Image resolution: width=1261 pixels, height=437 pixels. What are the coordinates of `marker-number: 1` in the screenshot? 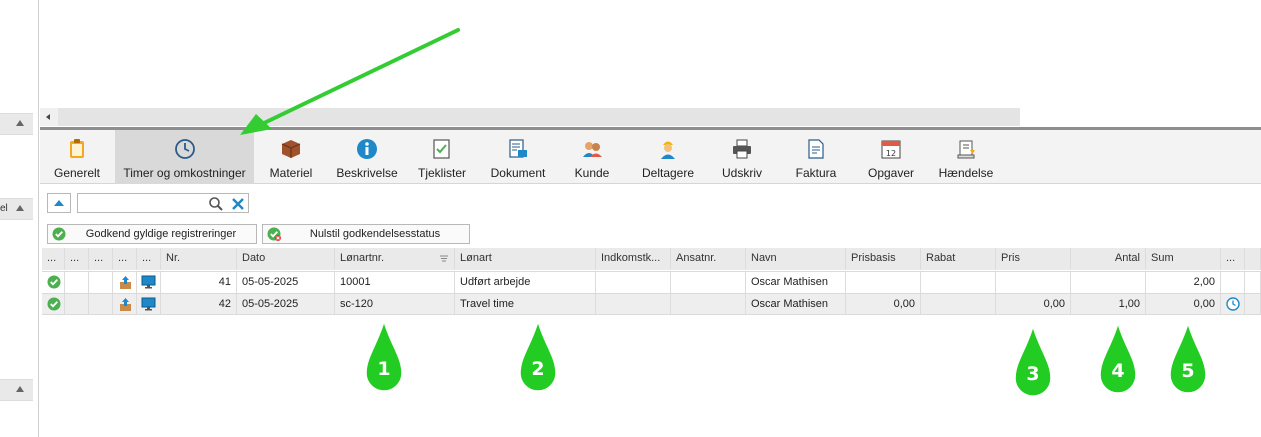 It's located at (384, 369).